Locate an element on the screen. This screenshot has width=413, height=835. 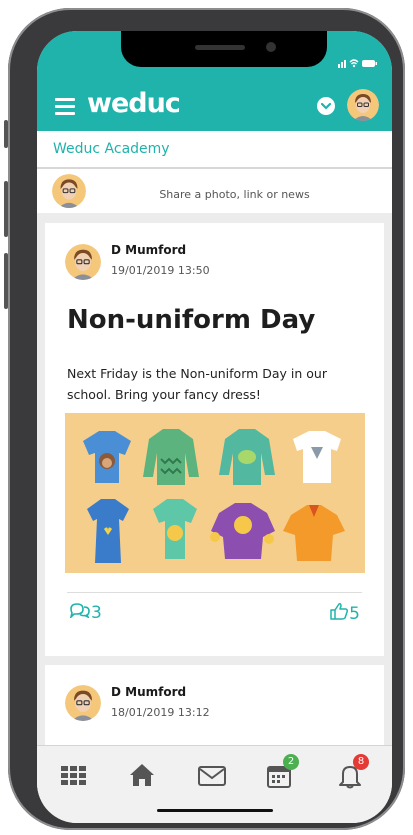
home-icon is located at coordinates (142, 775).